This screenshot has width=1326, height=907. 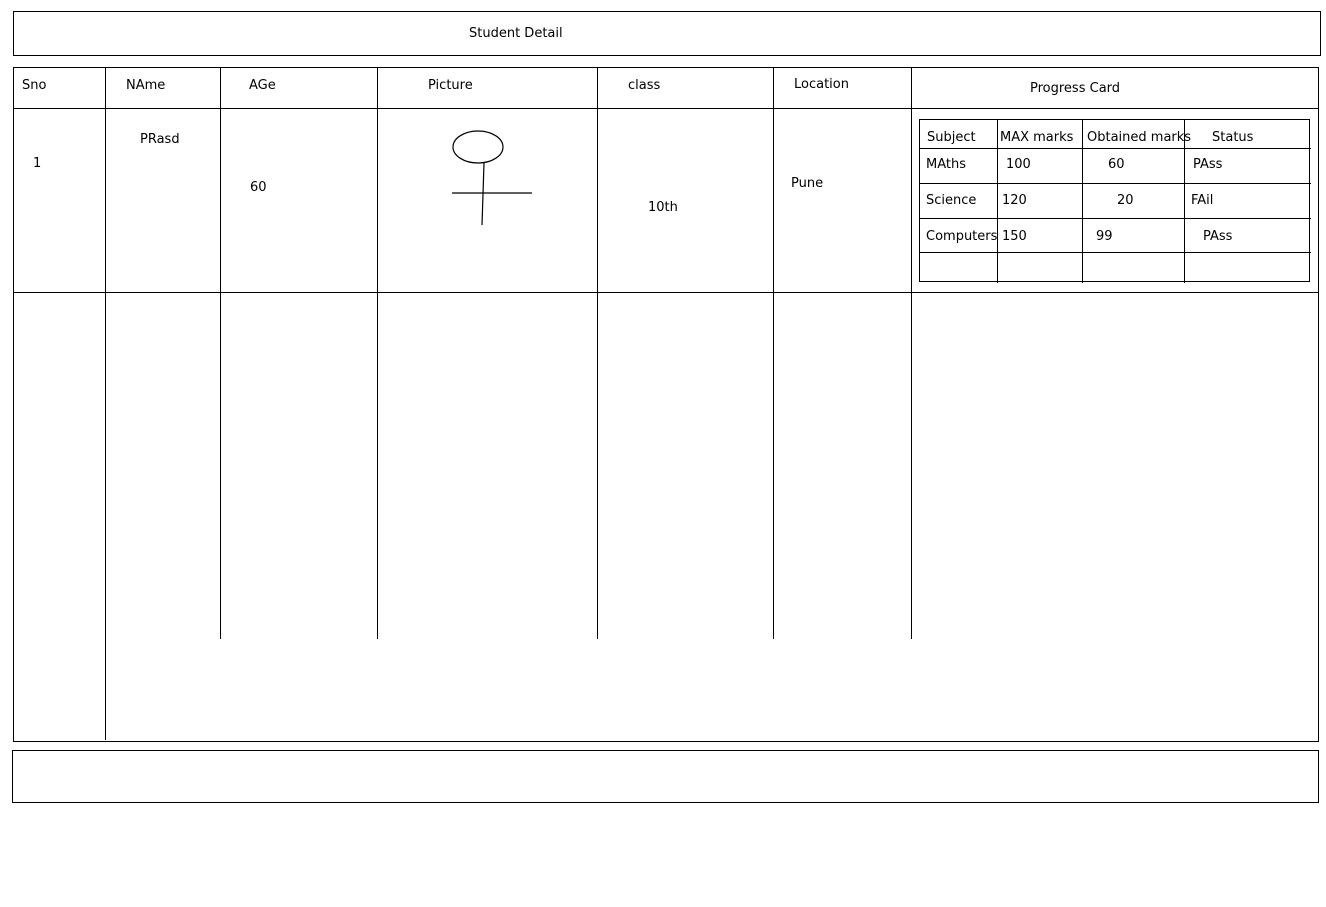 I want to click on pc-max-marks: 120, so click(x=1014, y=200).